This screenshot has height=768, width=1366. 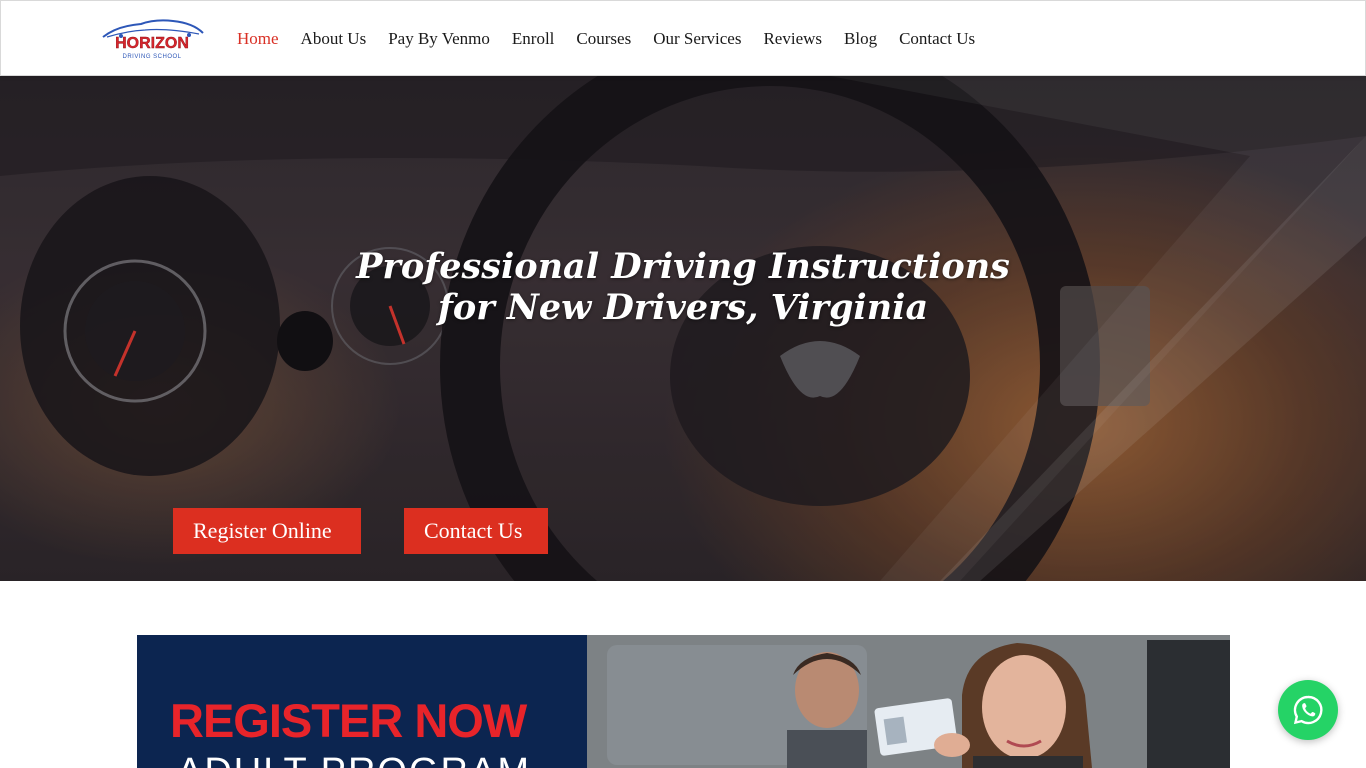 What do you see at coordinates (860, 39) in the screenshot?
I see `nav-blog: Blog` at bounding box center [860, 39].